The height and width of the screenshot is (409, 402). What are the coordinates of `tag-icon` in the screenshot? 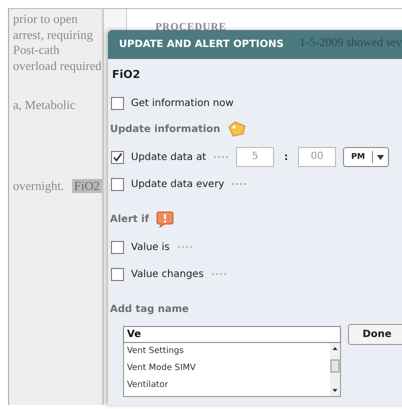 It's located at (237, 129).